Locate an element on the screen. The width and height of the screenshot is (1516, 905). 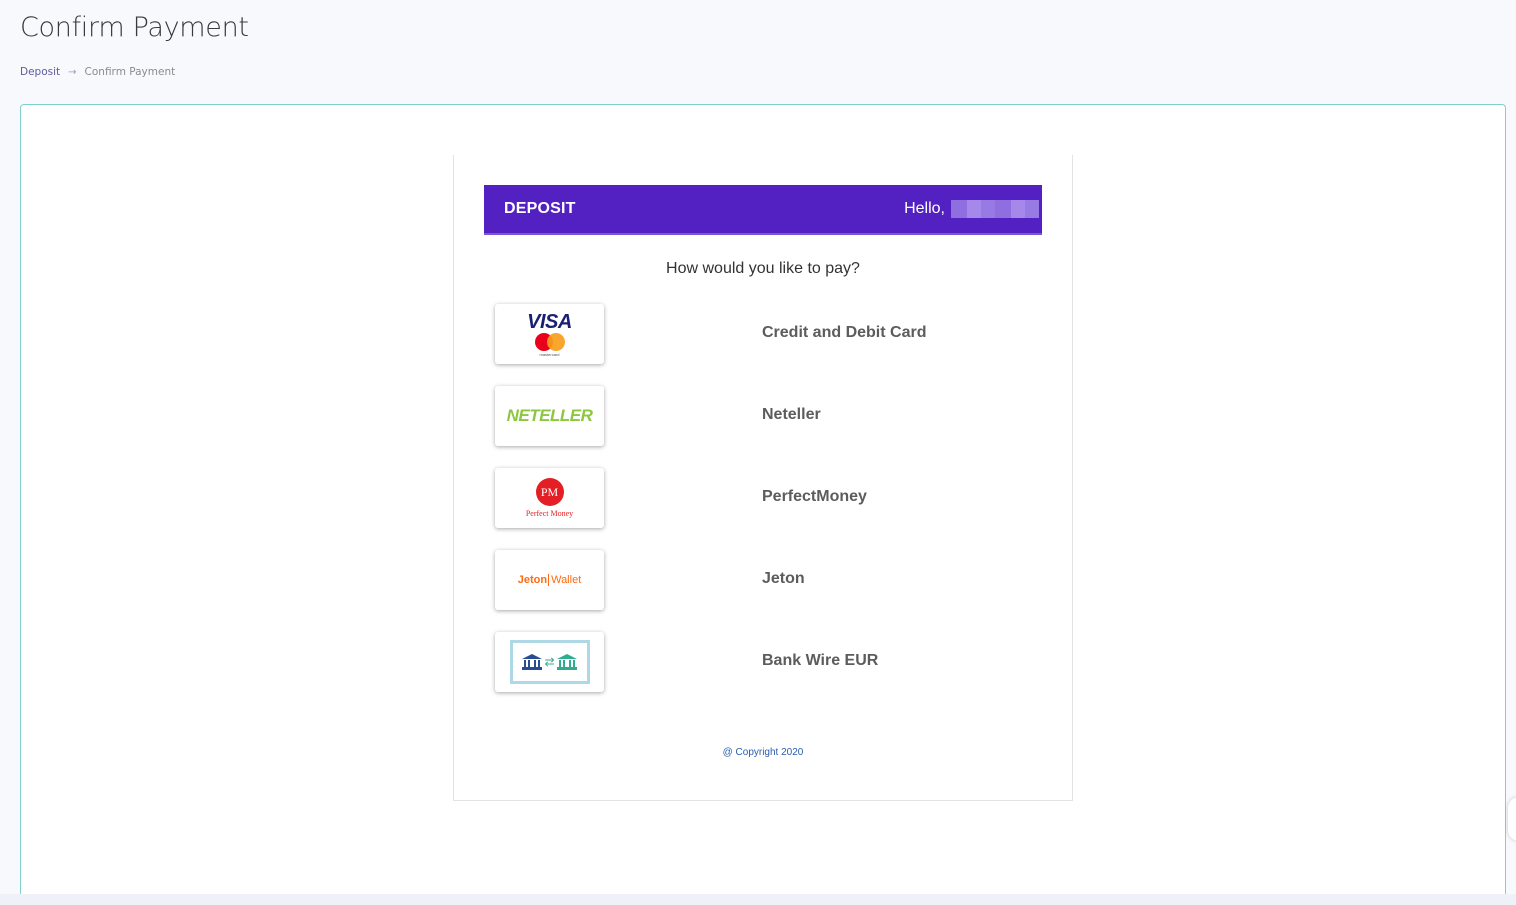
breadcrumb-current: Confirm Payment is located at coordinates (130, 72).